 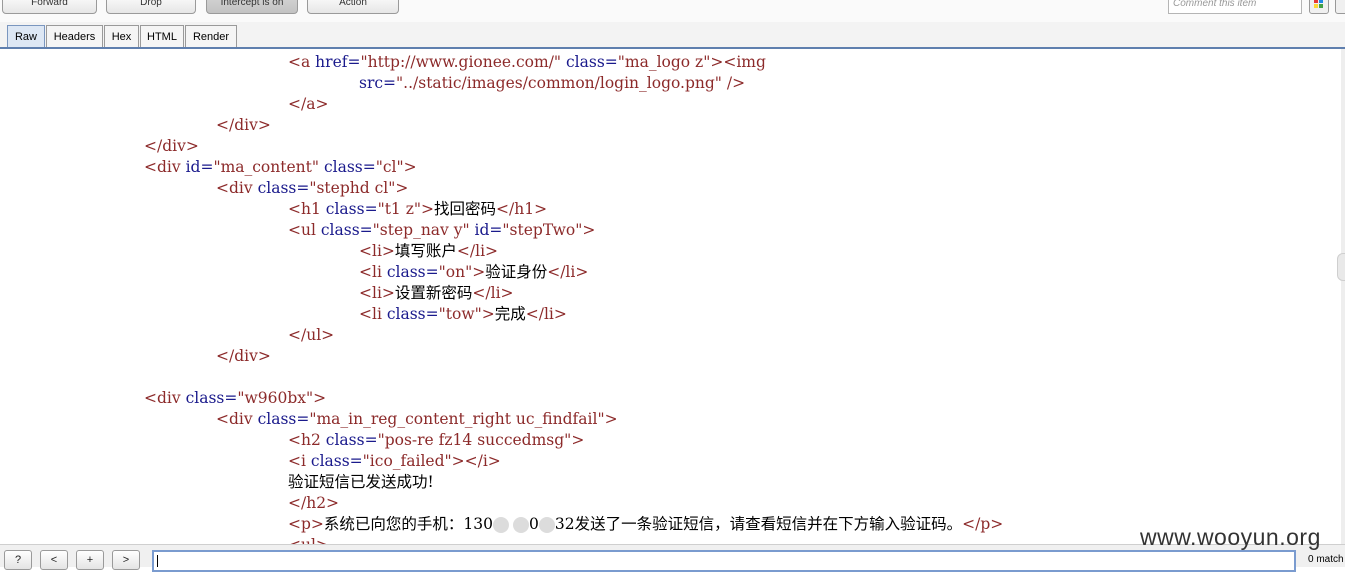 What do you see at coordinates (54, 560) in the screenshot?
I see `previous-match-button: <` at bounding box center [54, 560].